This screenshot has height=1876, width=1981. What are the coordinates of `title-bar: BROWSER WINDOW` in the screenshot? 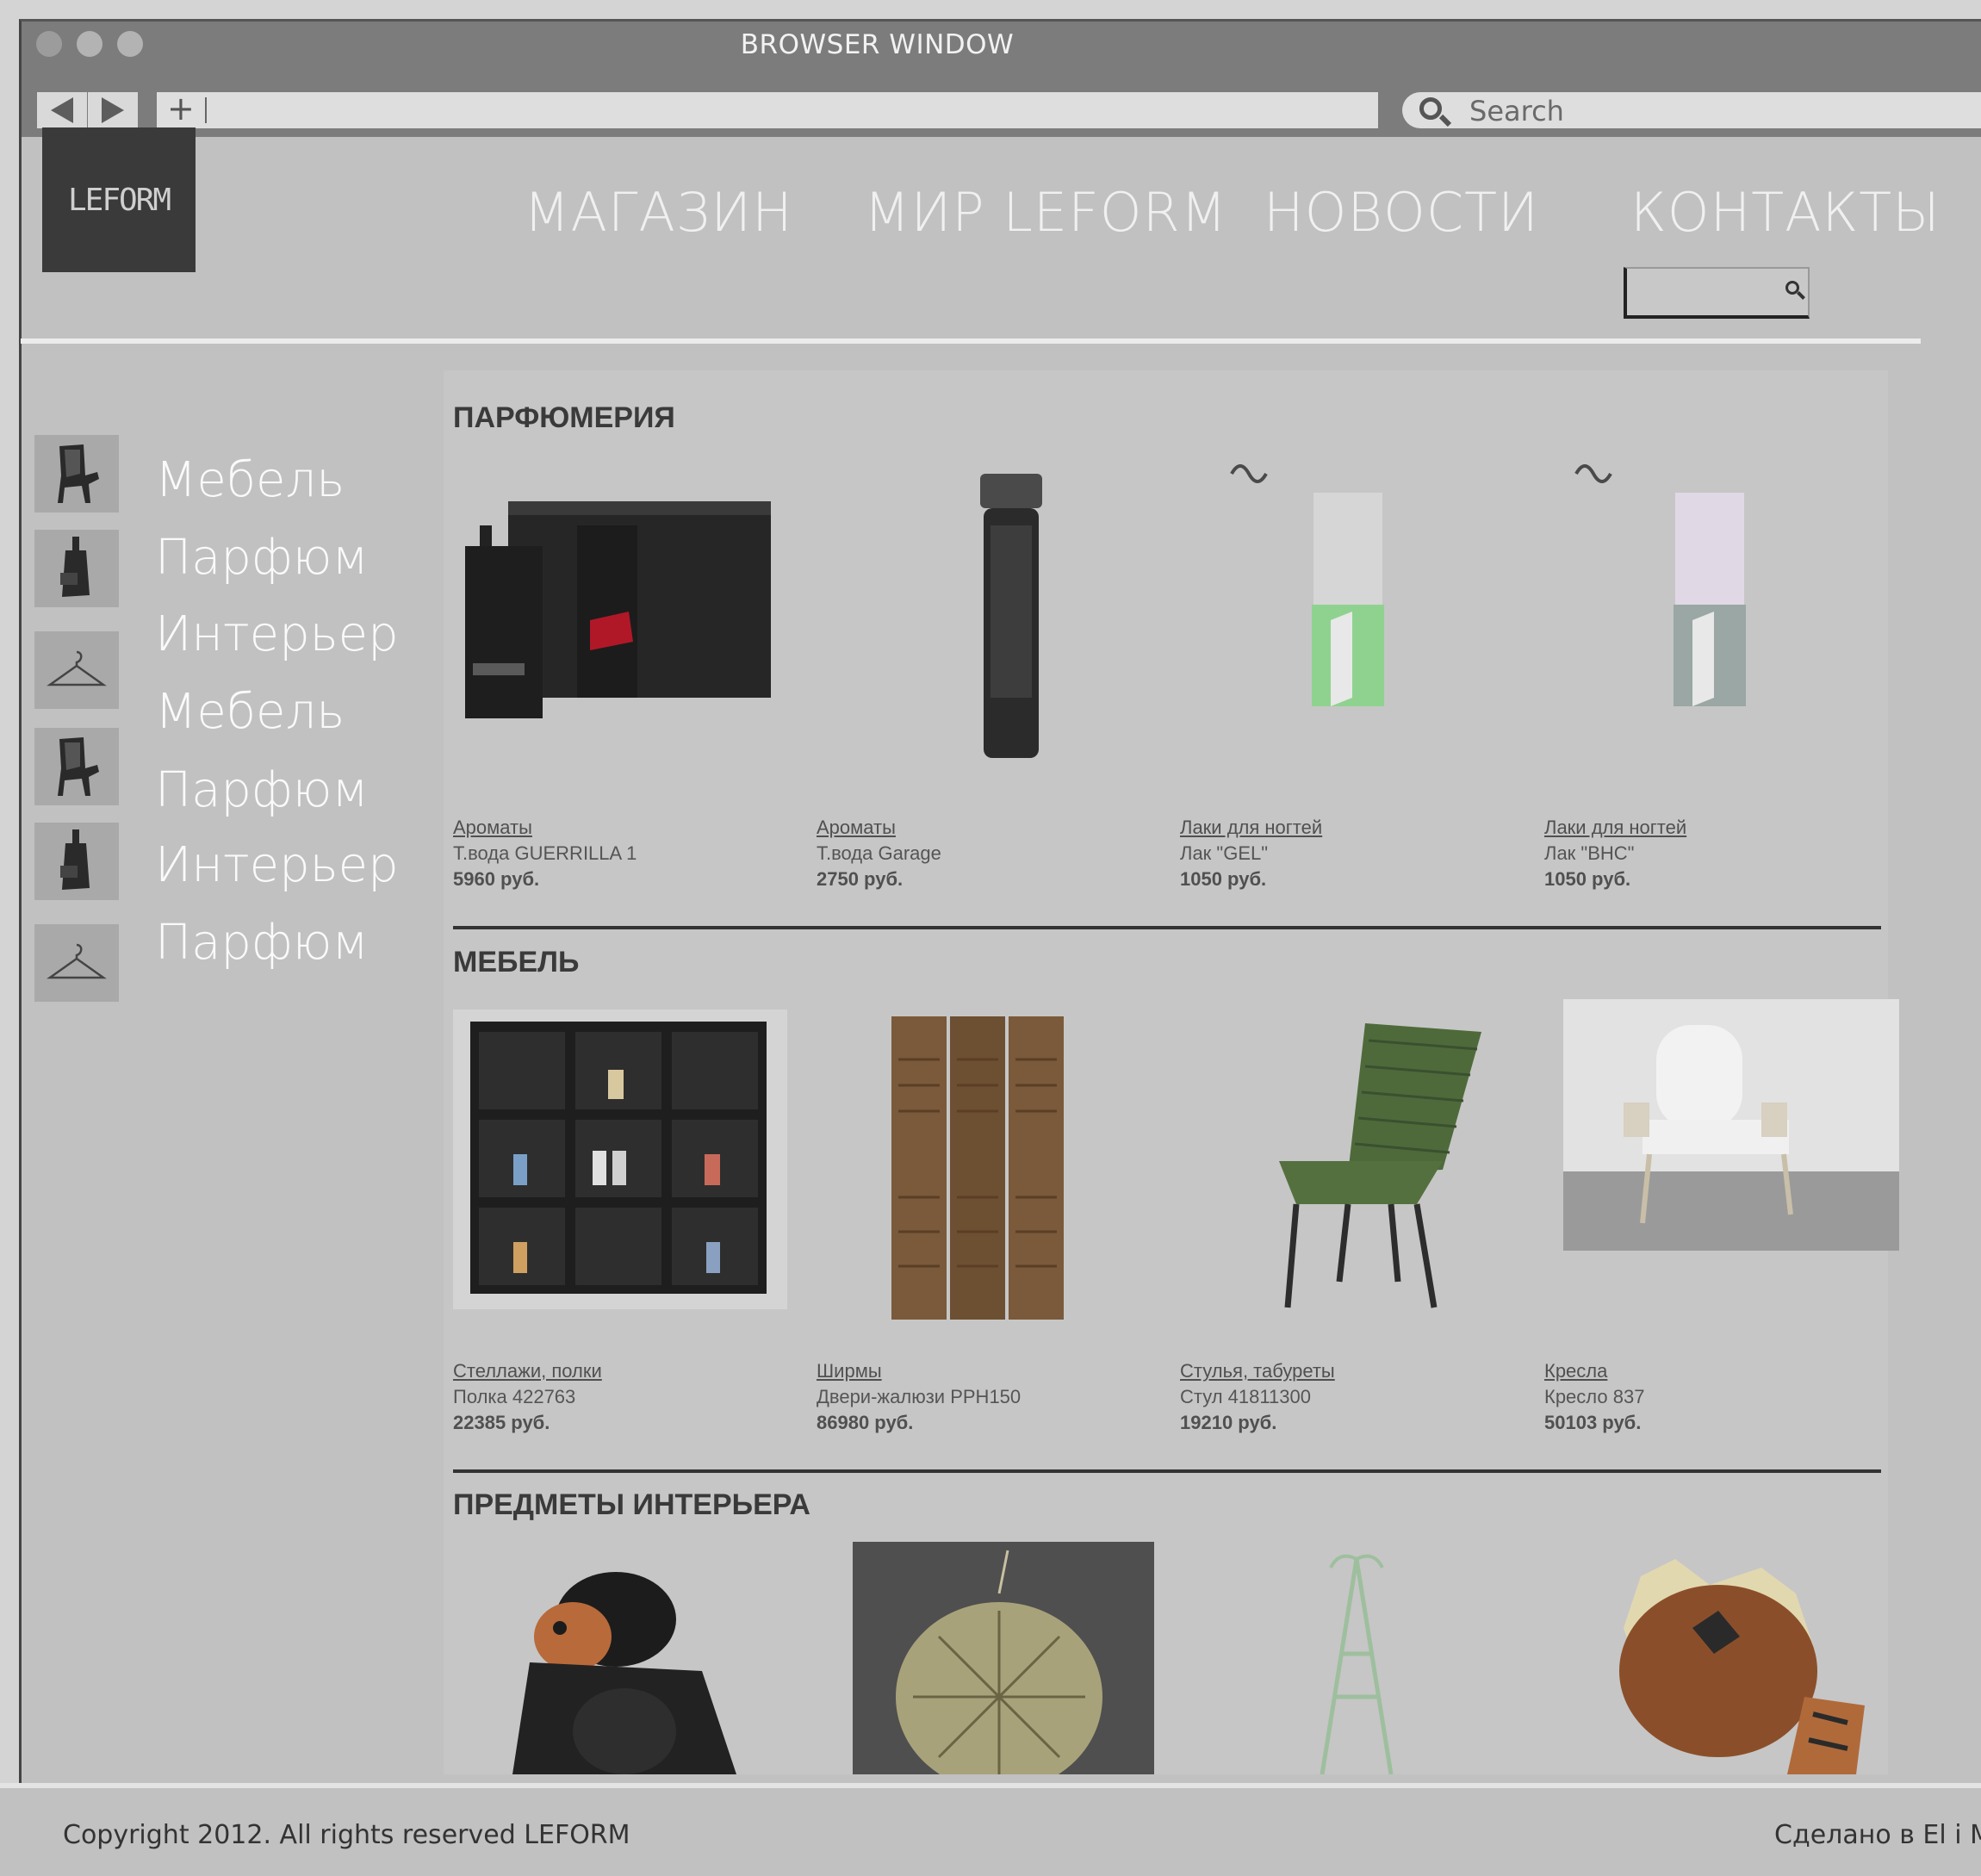 It's located at (1001, 44).